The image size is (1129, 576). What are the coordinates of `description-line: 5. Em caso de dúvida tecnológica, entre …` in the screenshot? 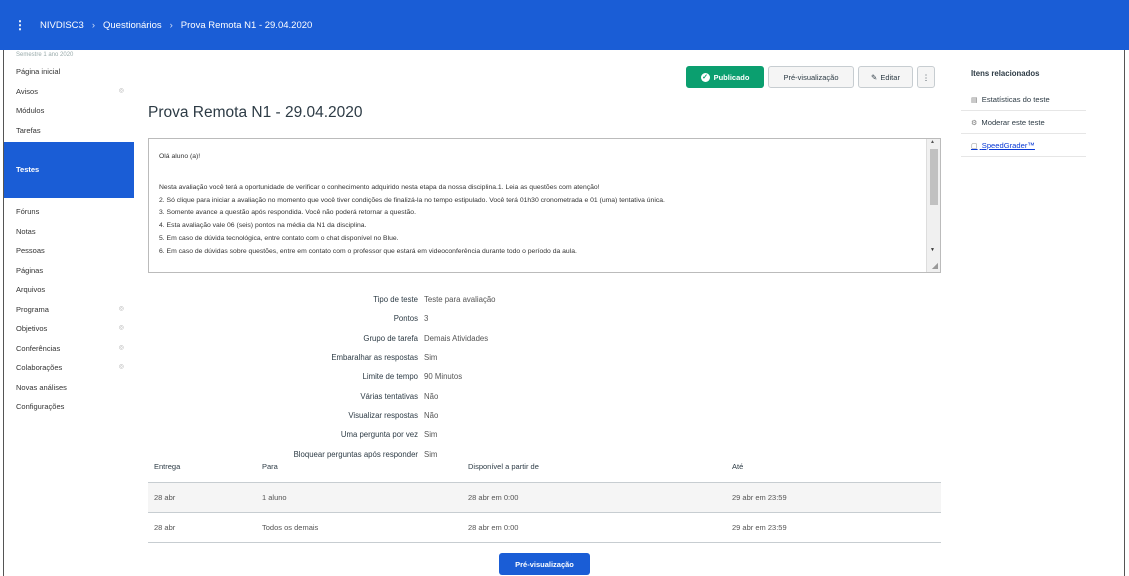 It's located at (279, 238).